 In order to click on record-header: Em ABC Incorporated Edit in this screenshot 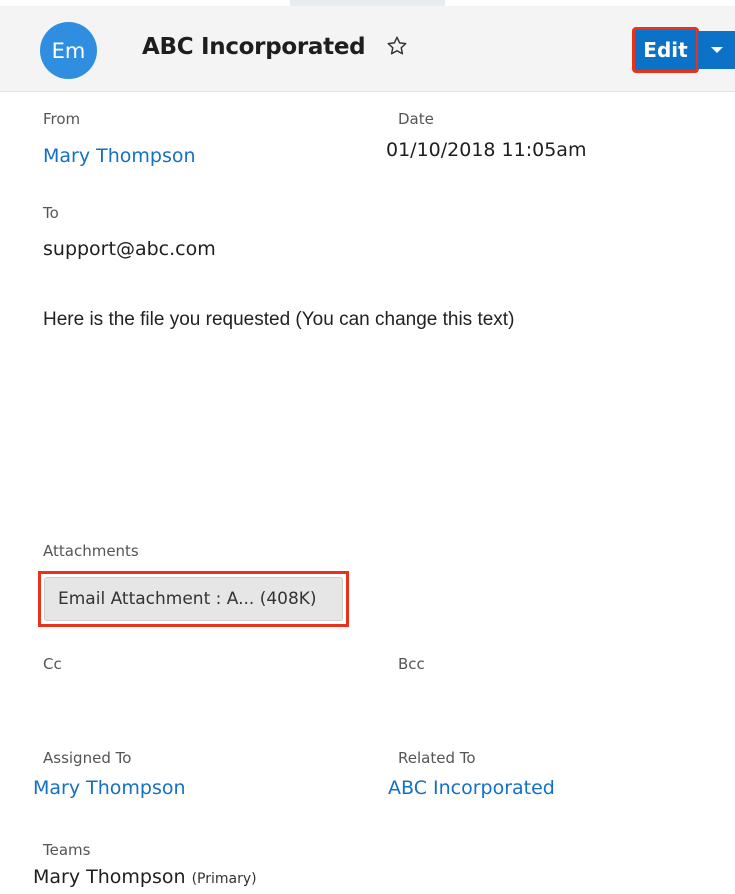, I will do `click(367, 49)`.